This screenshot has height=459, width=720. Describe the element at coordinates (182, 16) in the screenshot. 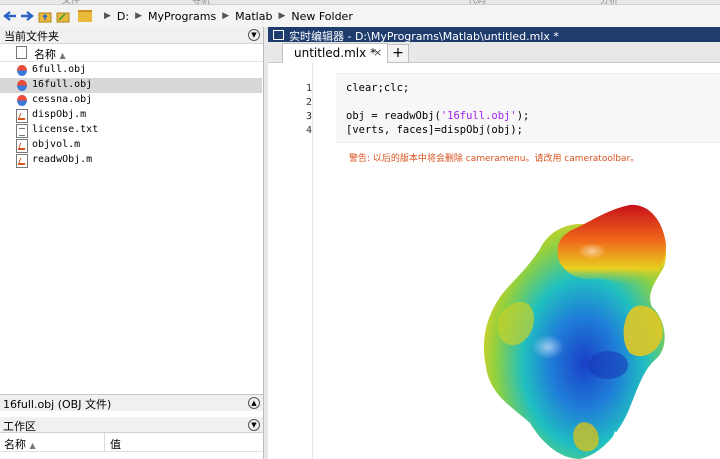

I see `breadcrumb-myprograms: MyPrograms` at that location.